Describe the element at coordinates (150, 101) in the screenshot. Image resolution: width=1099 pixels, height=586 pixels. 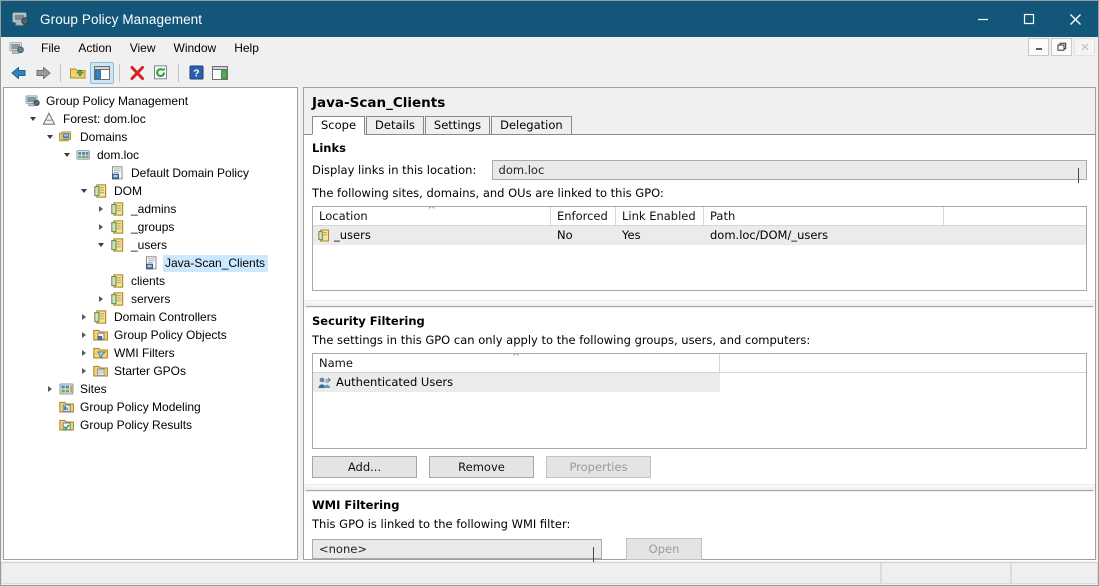
I see `tree-item-group-policy-management: Group Policy Management` at that location.